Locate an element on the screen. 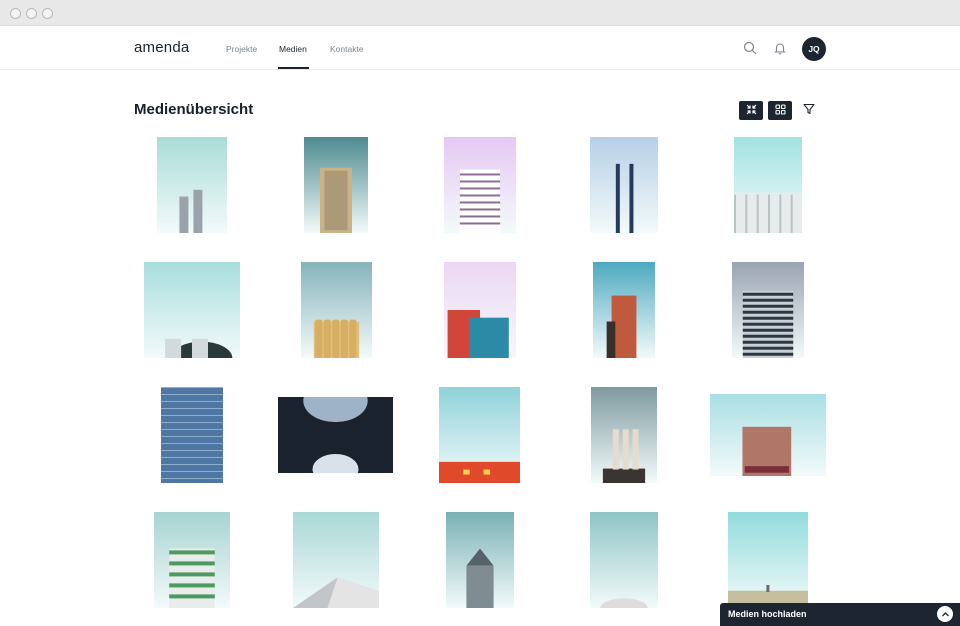 This screenshot has width=960, height=626. nav-link-kontakte: Kontakte is located at coordinates (347, 49).